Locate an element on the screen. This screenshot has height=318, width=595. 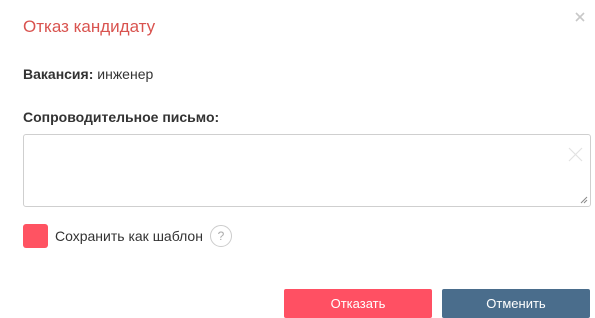
close-icon is located at coordinates (580, 17).